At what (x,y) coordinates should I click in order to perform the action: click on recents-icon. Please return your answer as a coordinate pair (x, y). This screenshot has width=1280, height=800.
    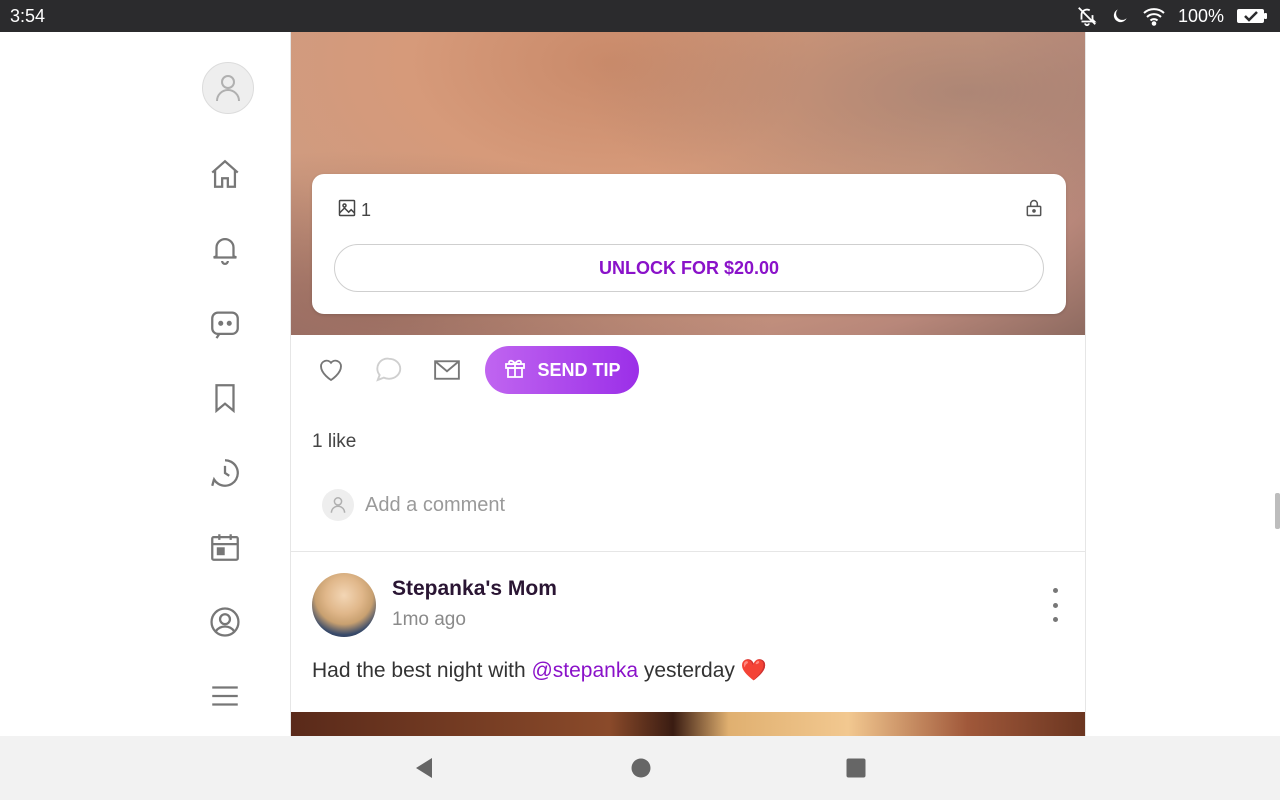
    Looking at the image, I should click on (856, 770).